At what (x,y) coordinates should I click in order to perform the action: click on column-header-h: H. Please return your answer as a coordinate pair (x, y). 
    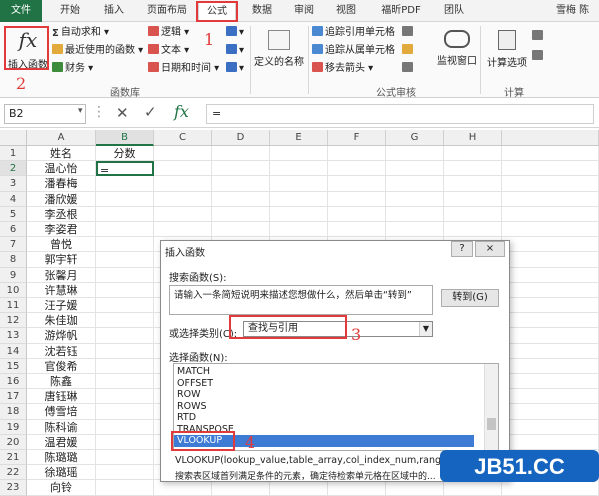
    Looking at the image, I should click on (473, 138).